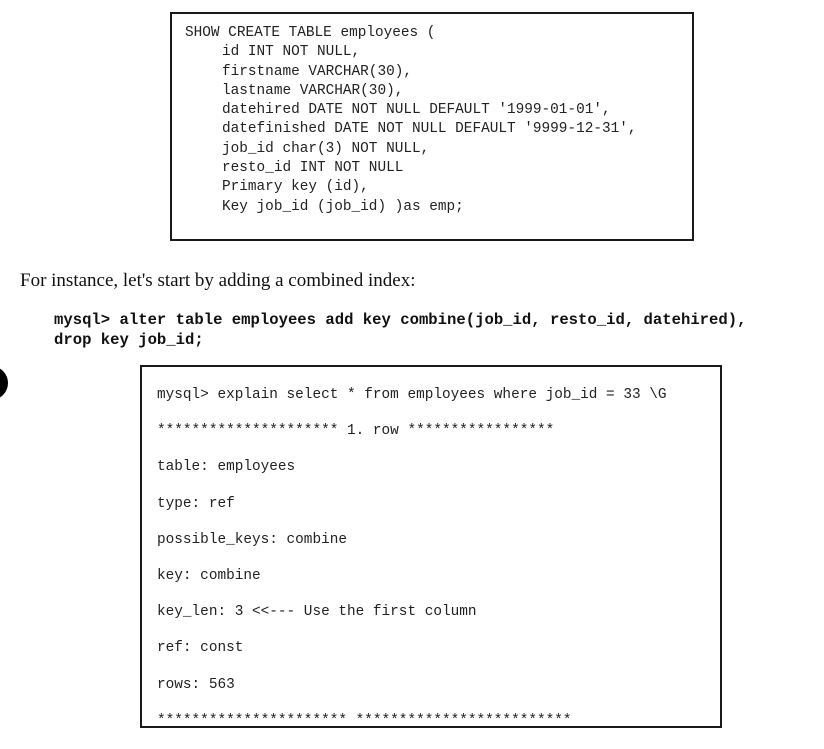  What do you see at coordinates (343, 206) in the screenshot?
I see `code-line: Key job_id (job_id) )as emp;` at bounding box center [343, 206].